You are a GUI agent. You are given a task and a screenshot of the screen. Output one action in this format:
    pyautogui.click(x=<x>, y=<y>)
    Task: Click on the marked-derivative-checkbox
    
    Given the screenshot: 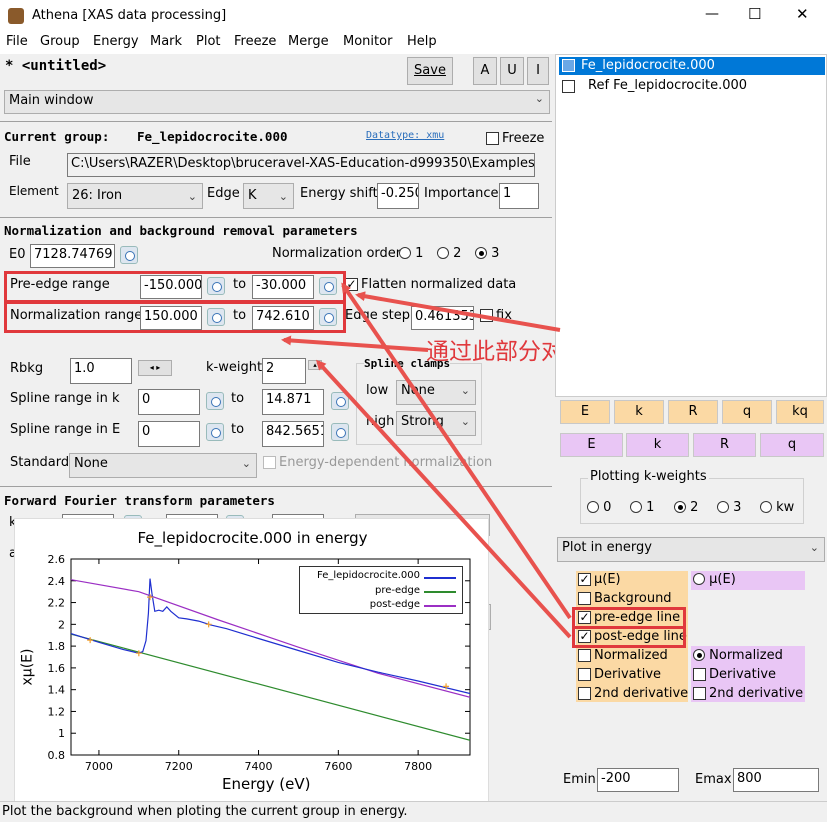 What is the action you would take?
    pyautogui.click(x=699, y=674)
    